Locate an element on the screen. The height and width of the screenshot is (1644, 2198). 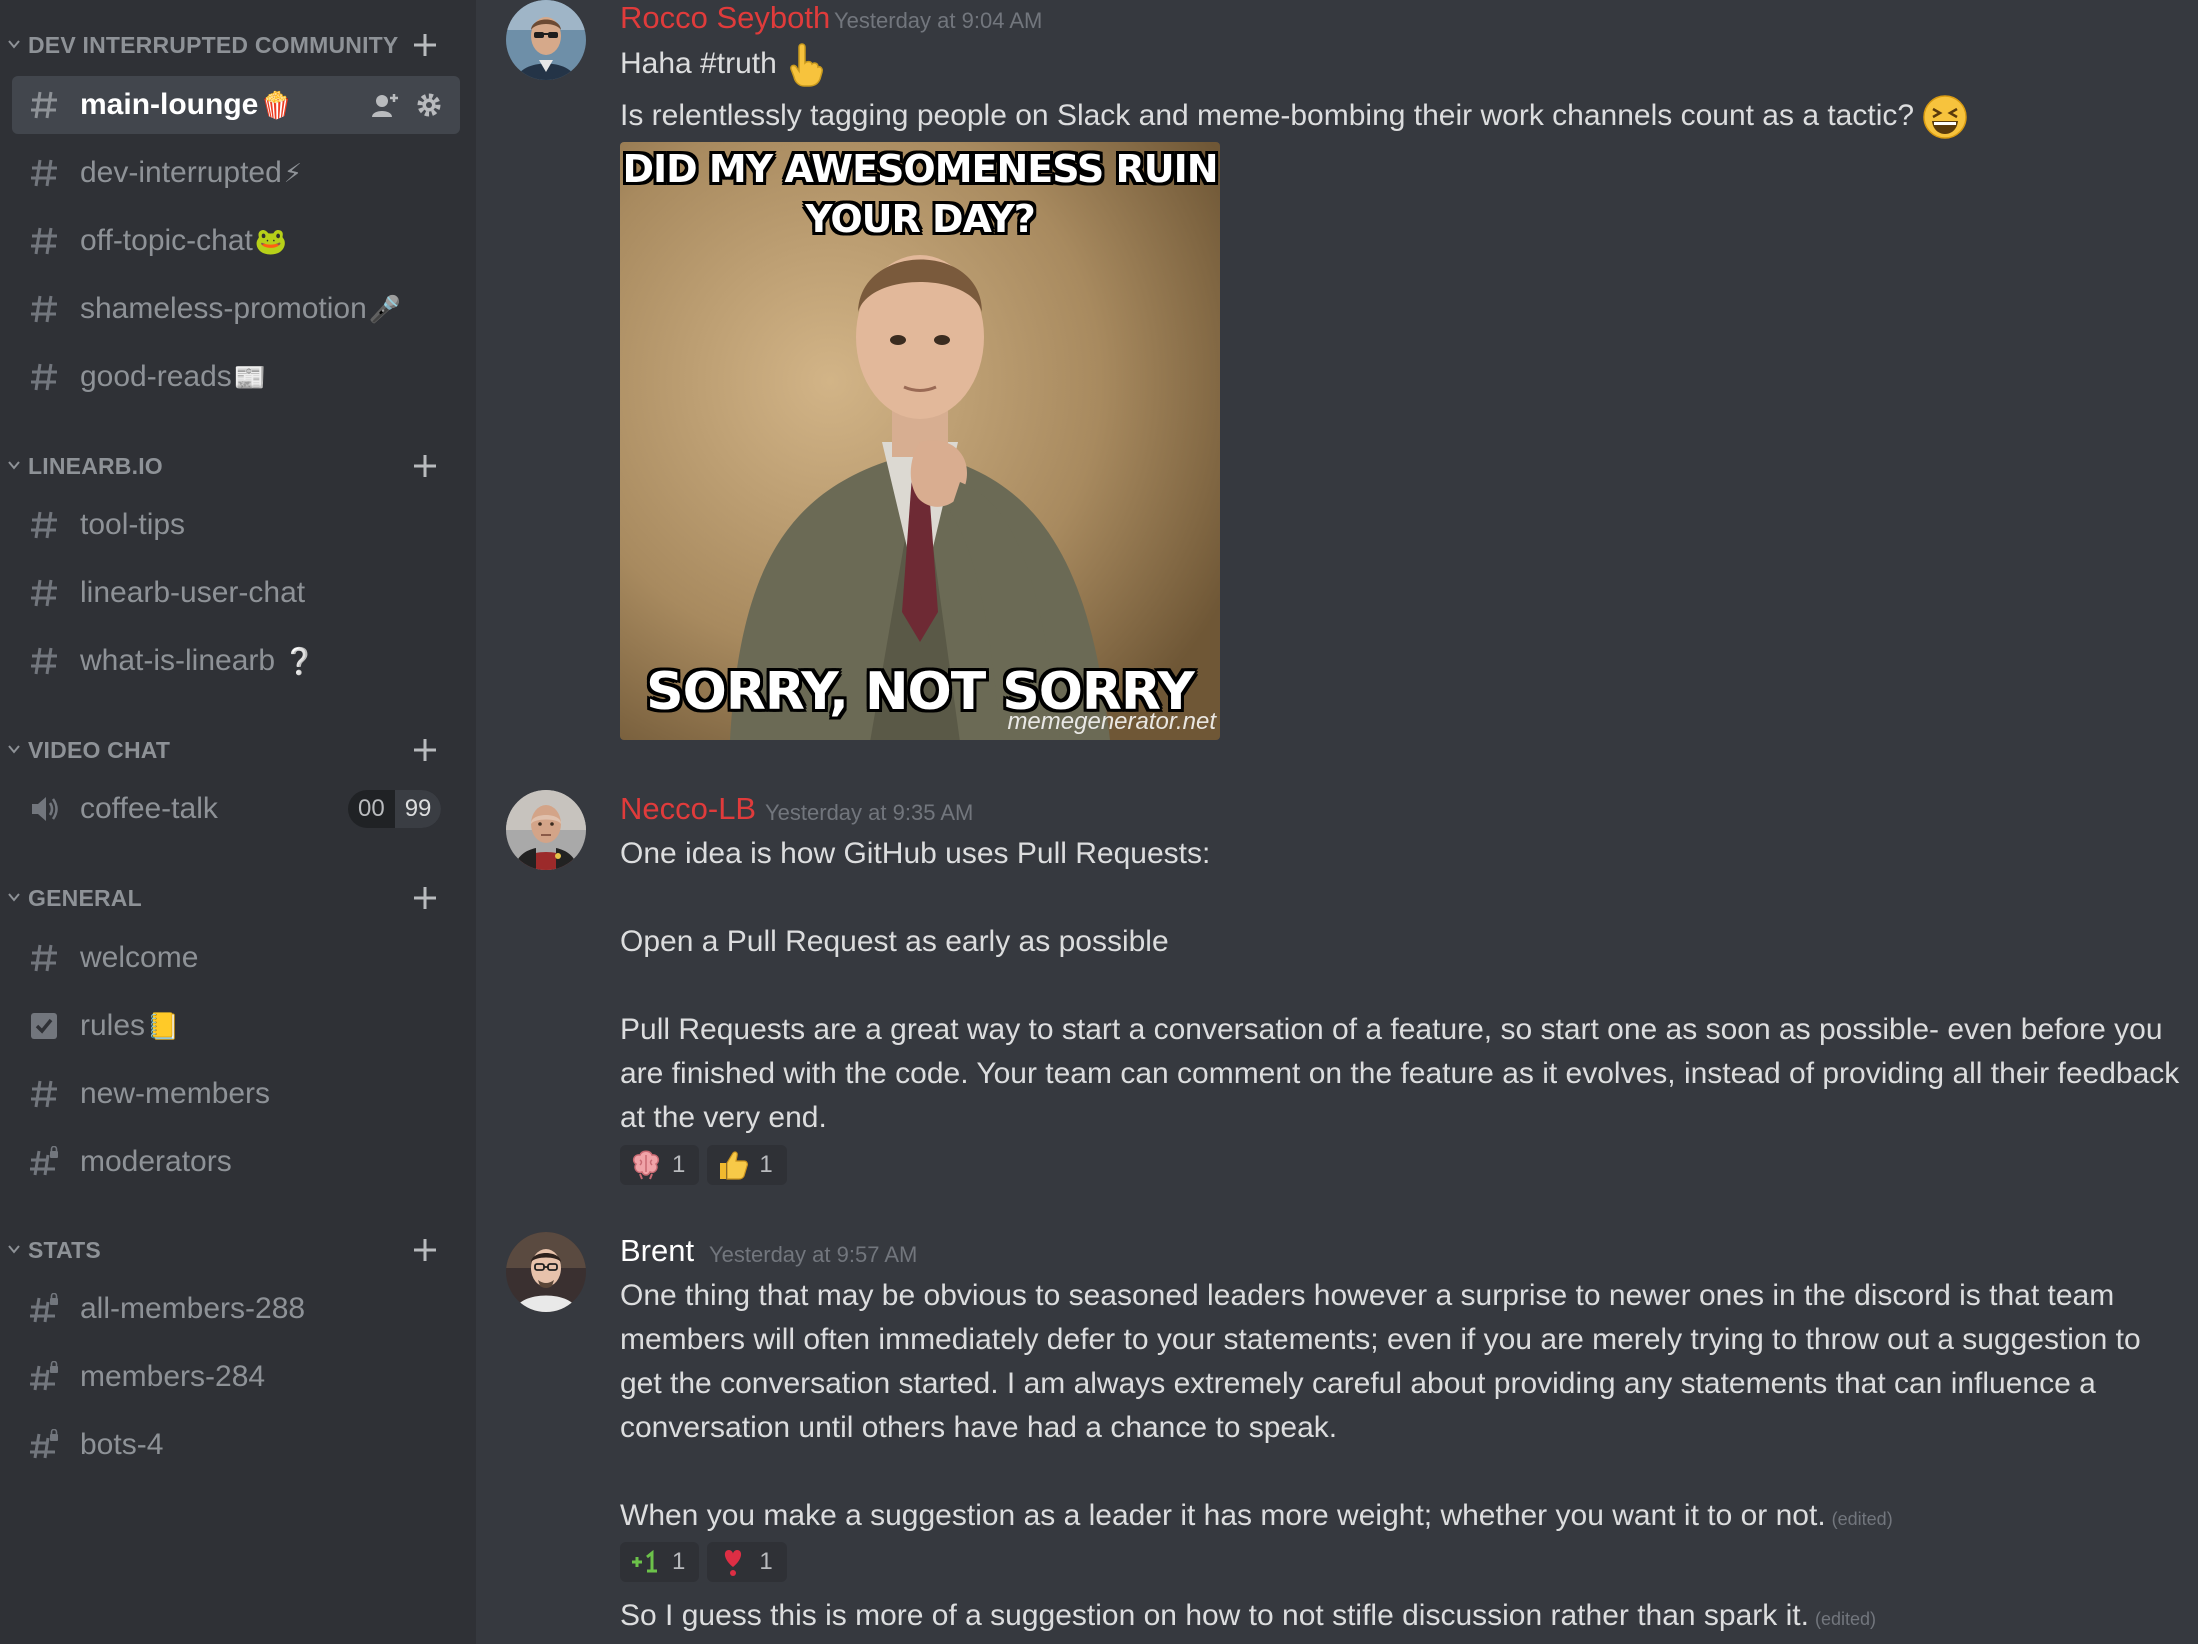
channel-what-is-linearb: what-is-linearb ❔ is located at coordinates (236, 661).